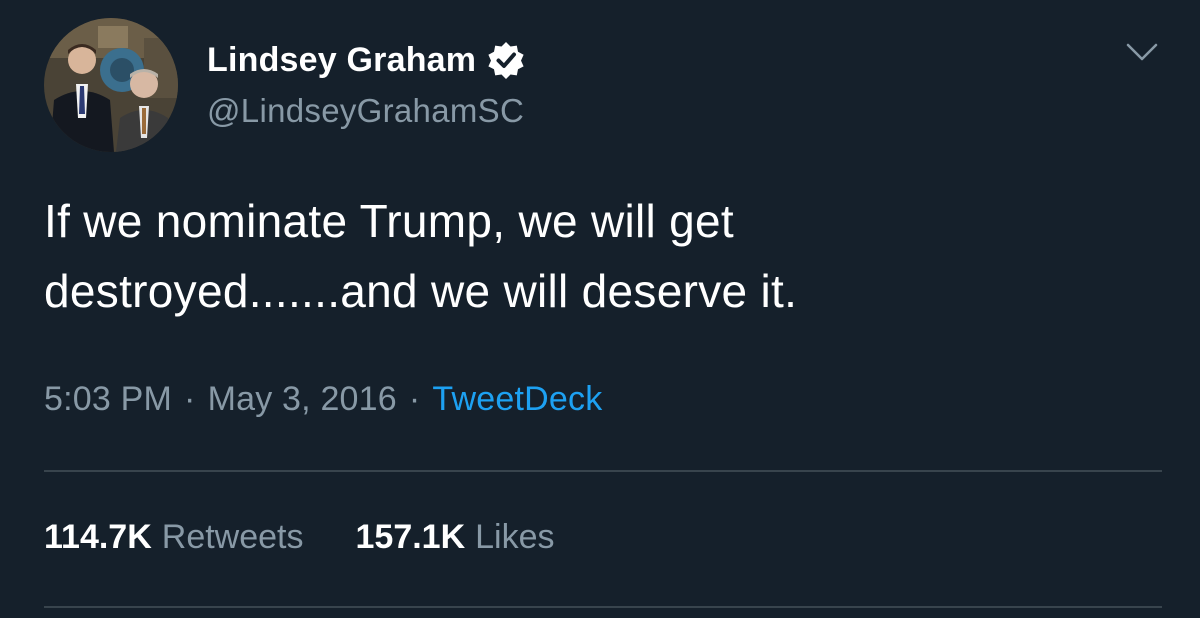 The width and height of the screenshot is (1200, 618). Describe the element at coordinates (232, 537) in the screenshot. I see `retweets-label: Retweets` at that location.